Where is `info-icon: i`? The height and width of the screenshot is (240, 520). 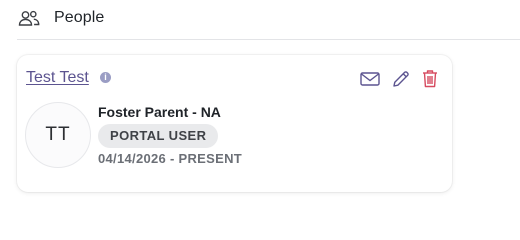 info-icon: i is located at coordinates (105, 77).